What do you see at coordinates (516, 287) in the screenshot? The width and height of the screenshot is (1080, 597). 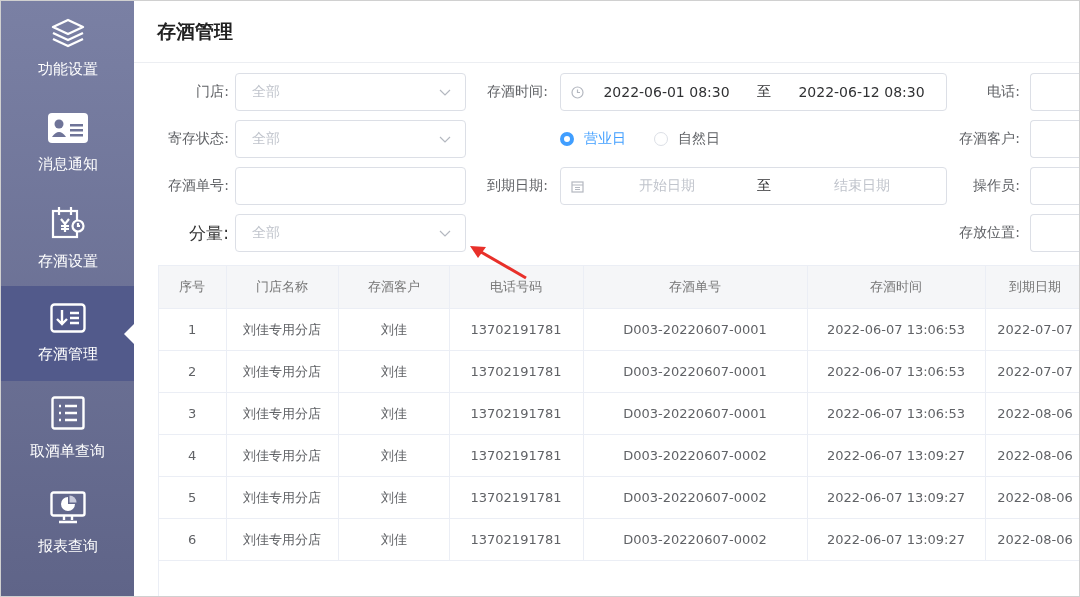 I see `column-header: 电话号码` at bounding box center [516, 287].